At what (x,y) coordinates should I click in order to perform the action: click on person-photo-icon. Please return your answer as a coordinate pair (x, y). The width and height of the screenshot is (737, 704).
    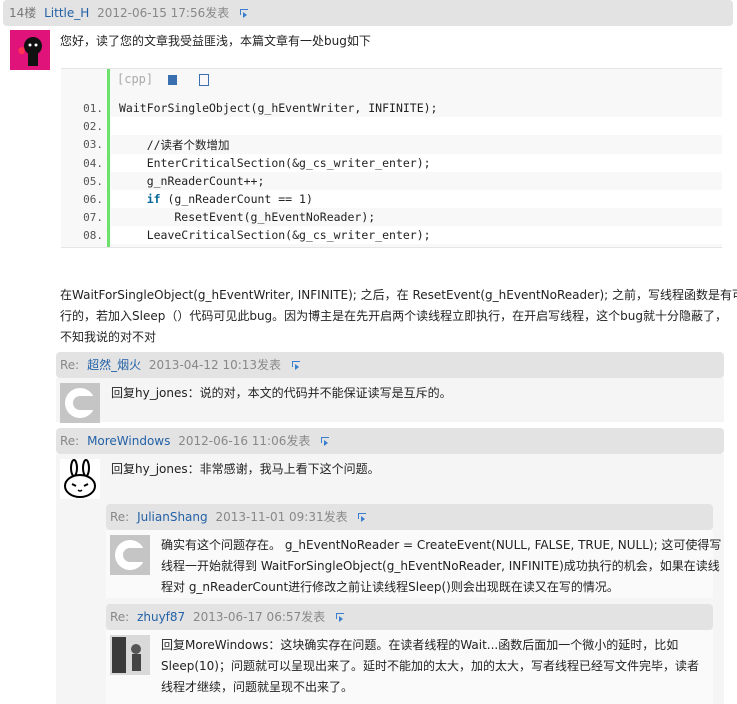
    Looking at the image, I should click on (130, 655).